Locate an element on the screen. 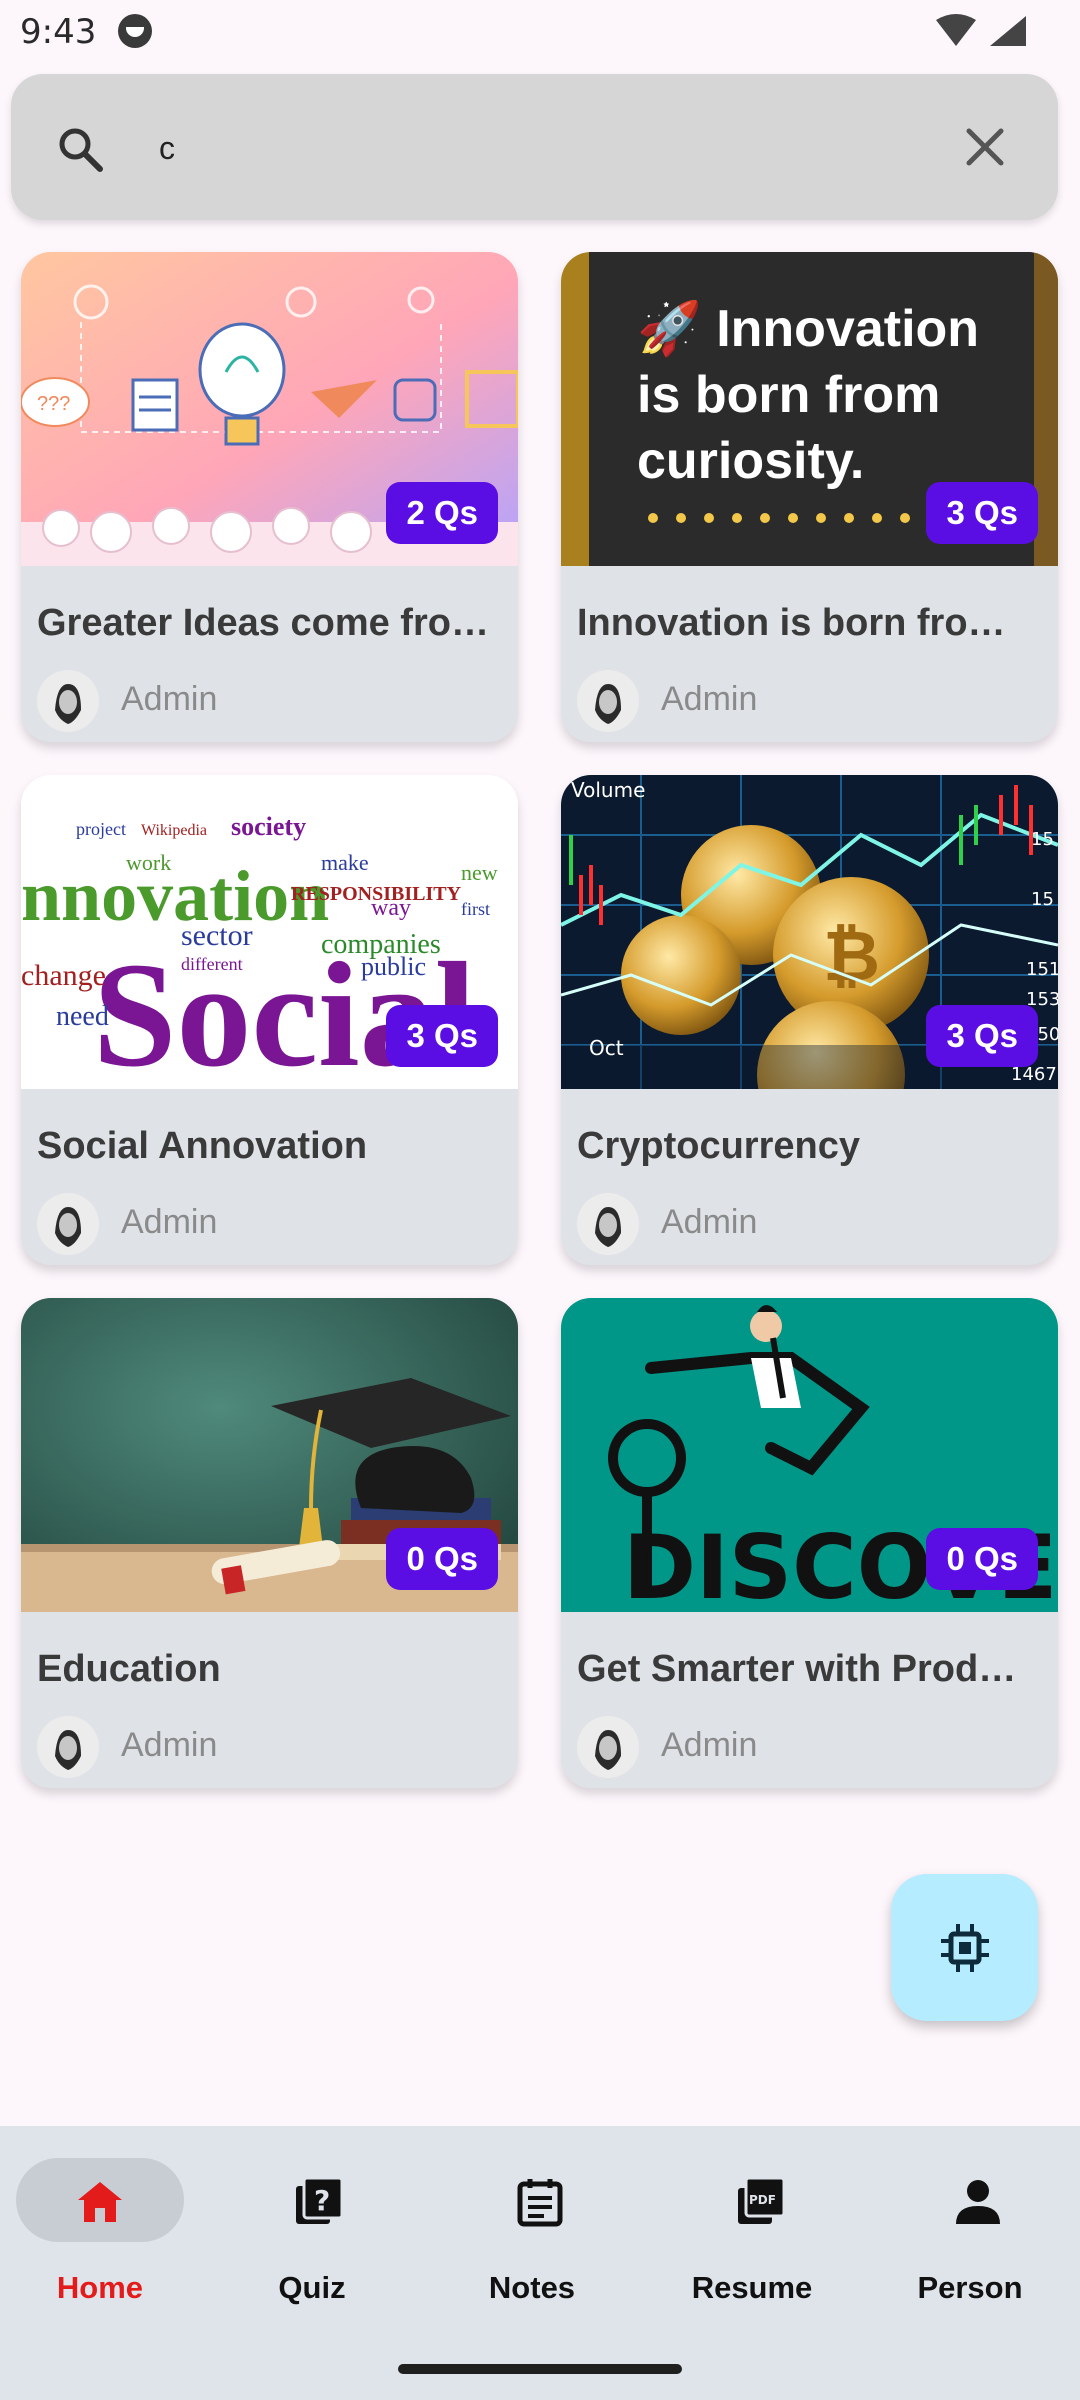 The image size is (1080, 2400). quiz-icon: ? is located at coordinates (320, 2200).